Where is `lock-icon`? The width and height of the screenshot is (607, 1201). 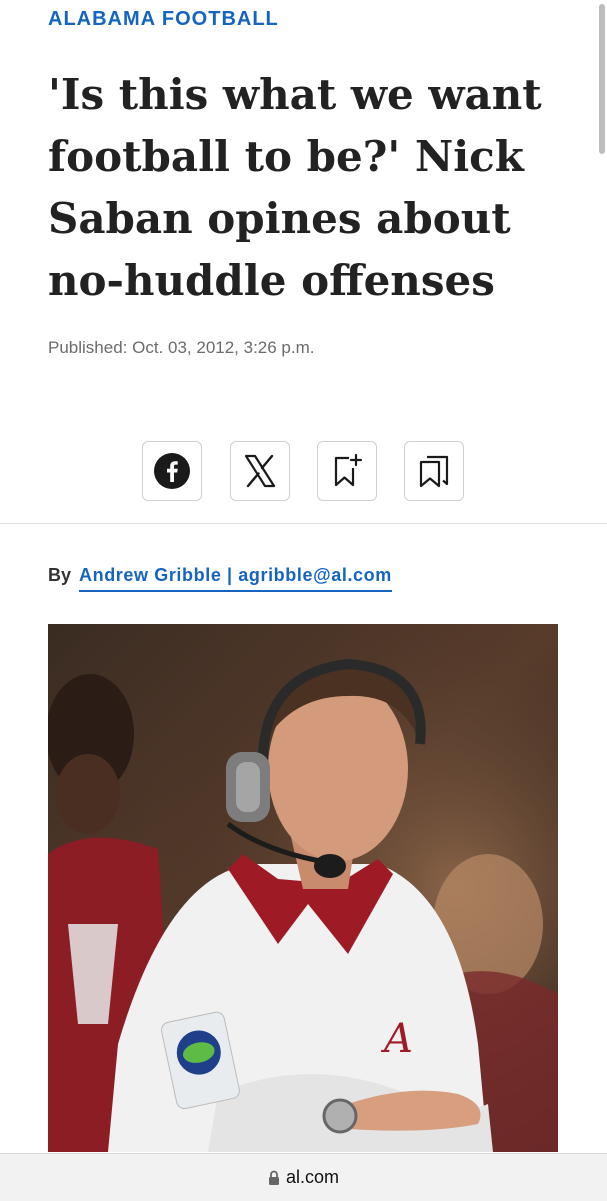 lock-icon is located at coordinates (273, 1177).